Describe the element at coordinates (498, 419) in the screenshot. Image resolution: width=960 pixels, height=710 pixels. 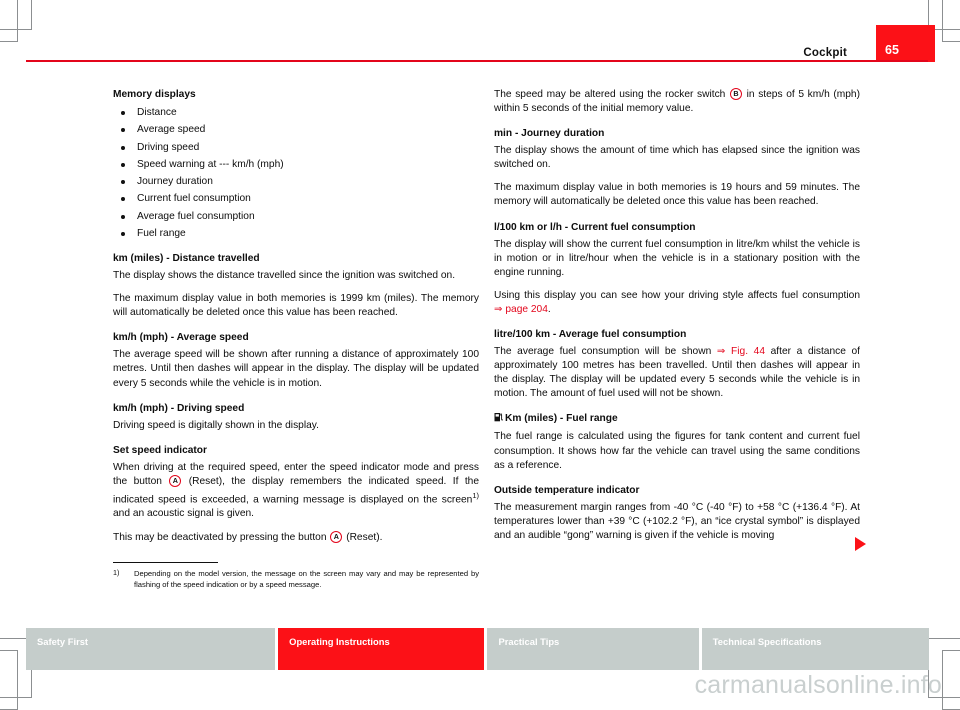
I see `fuel-pump-icon` at that location.